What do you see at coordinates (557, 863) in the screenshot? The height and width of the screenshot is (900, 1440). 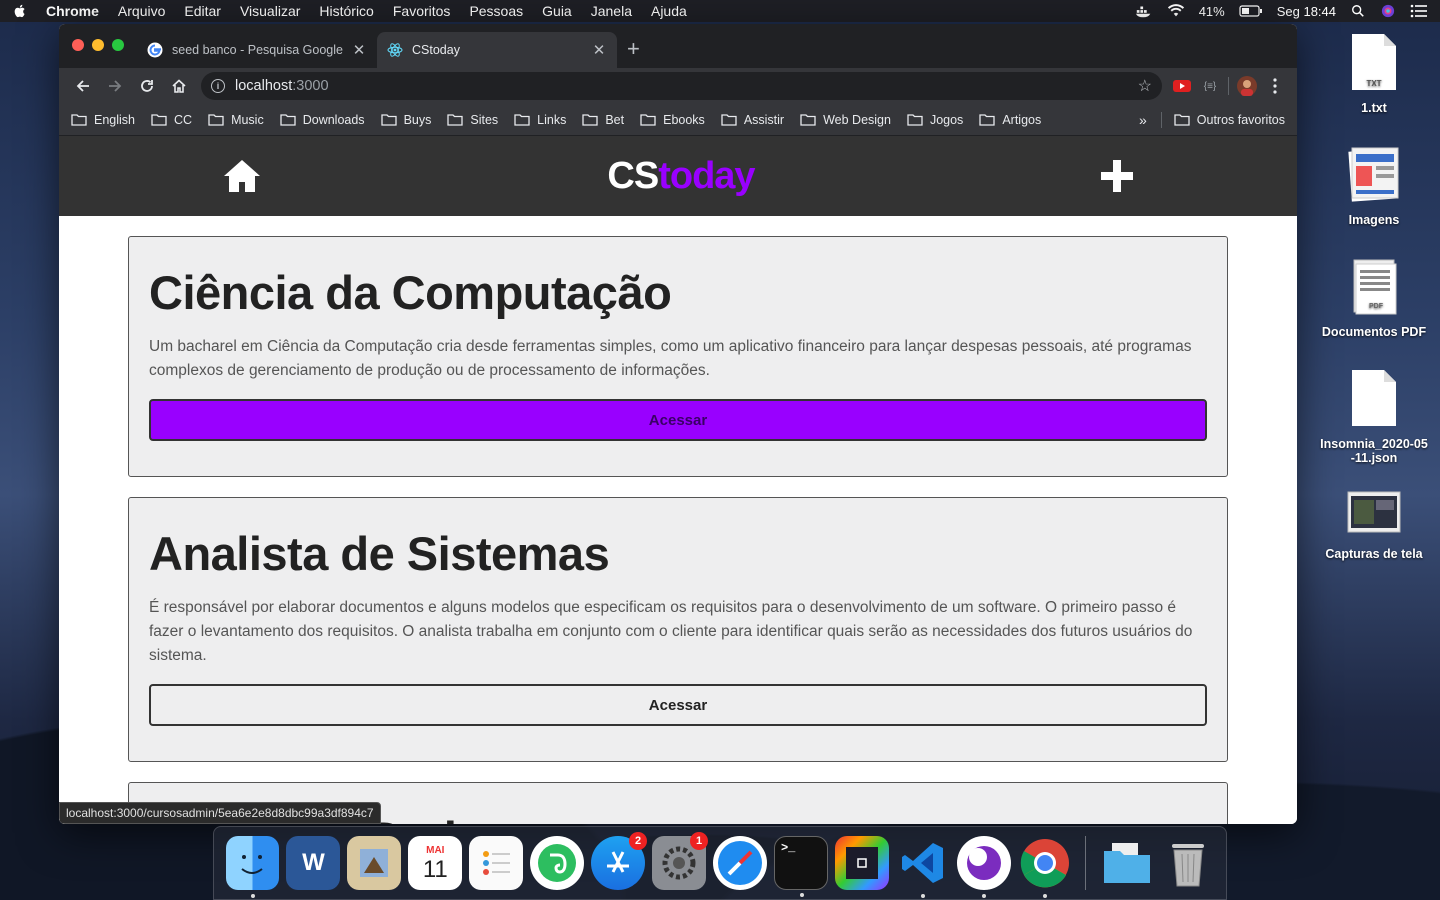 I see `dock-evernote` at bounding box center [557, 863].